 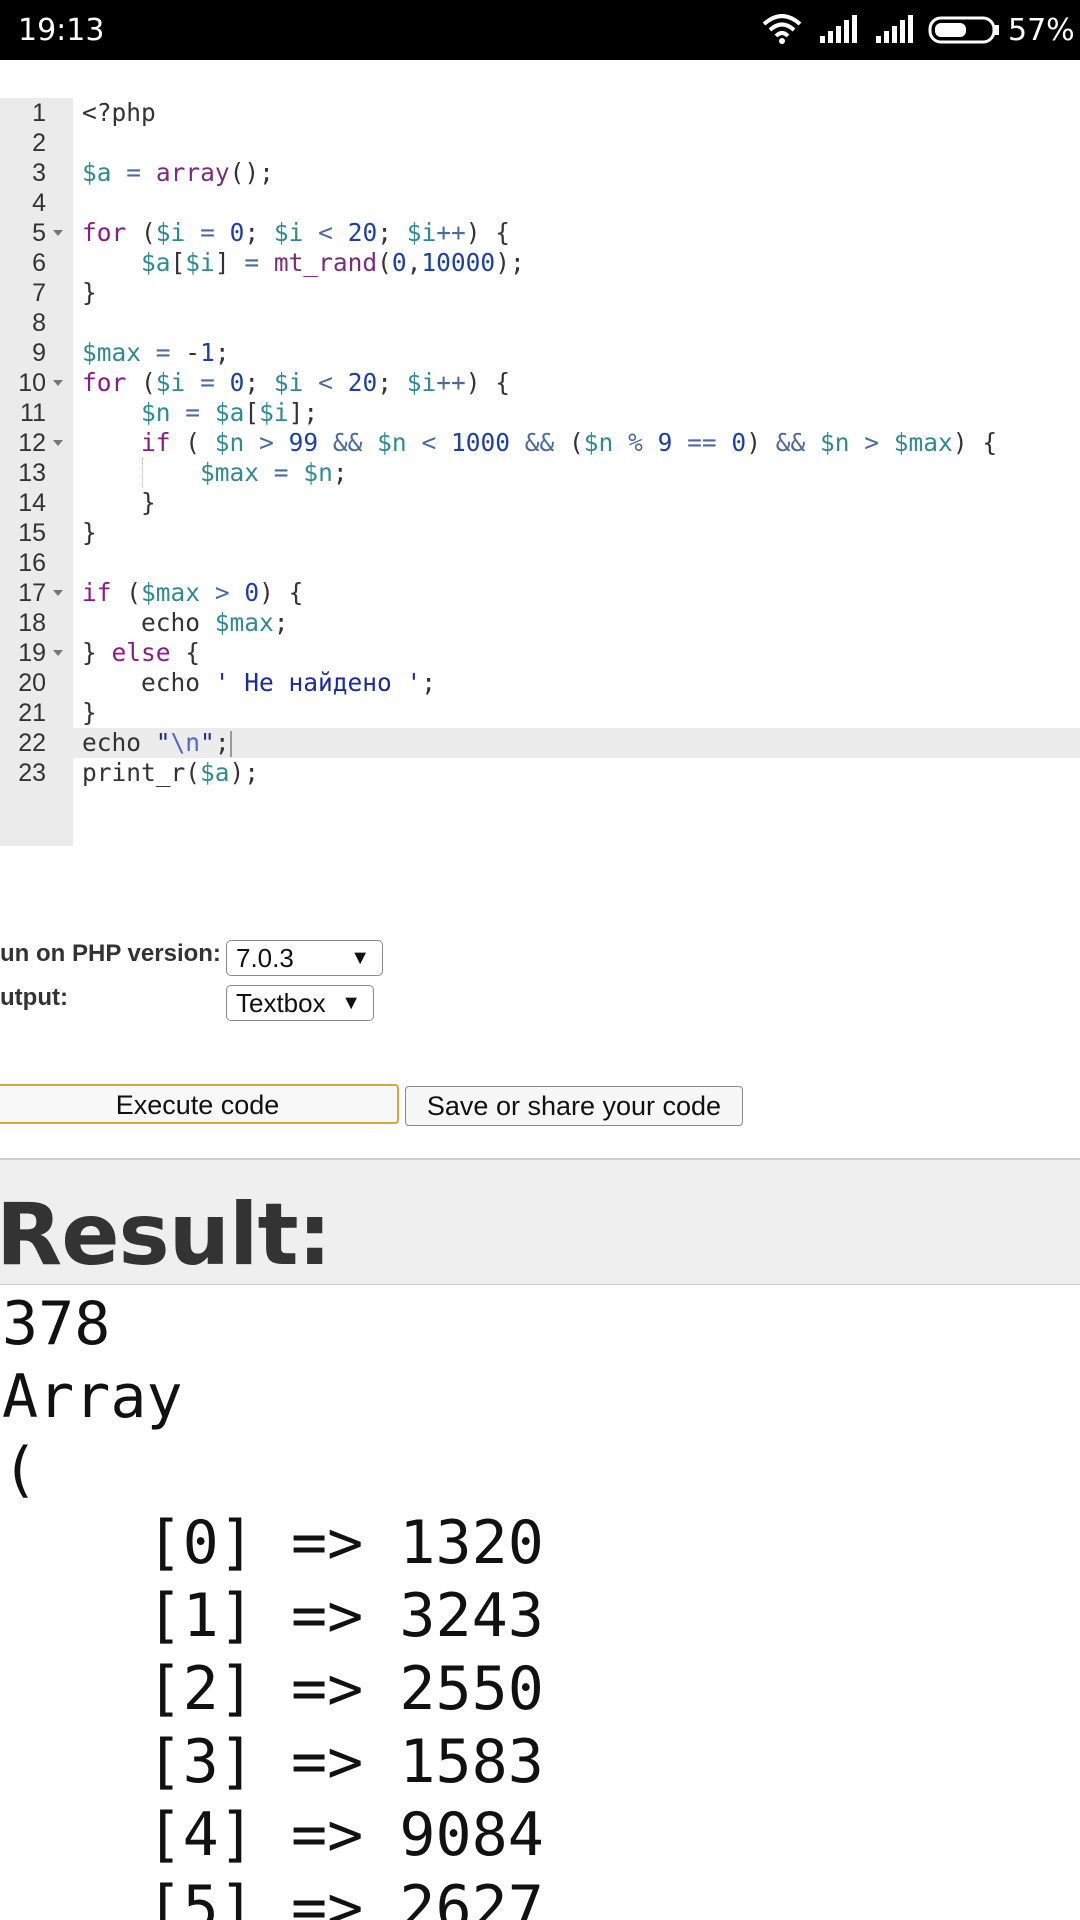 I want to click on output-value: Textbox, so click(x=281, y=1003).